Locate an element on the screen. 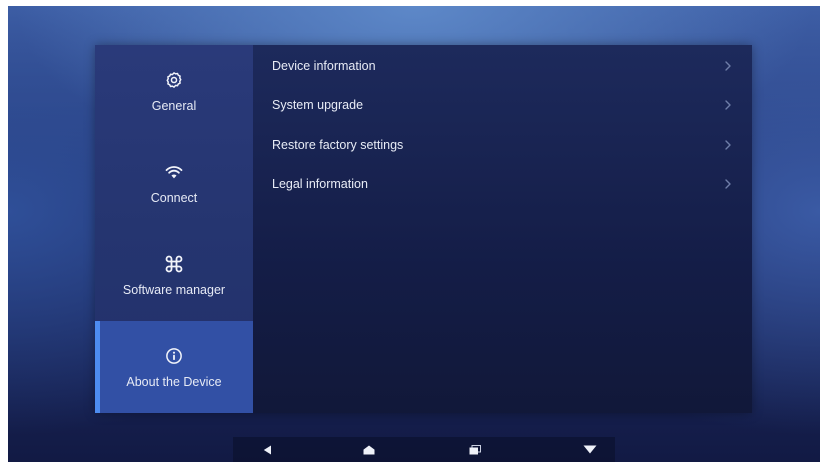  gear-icon is located at coordinates (174, 80).